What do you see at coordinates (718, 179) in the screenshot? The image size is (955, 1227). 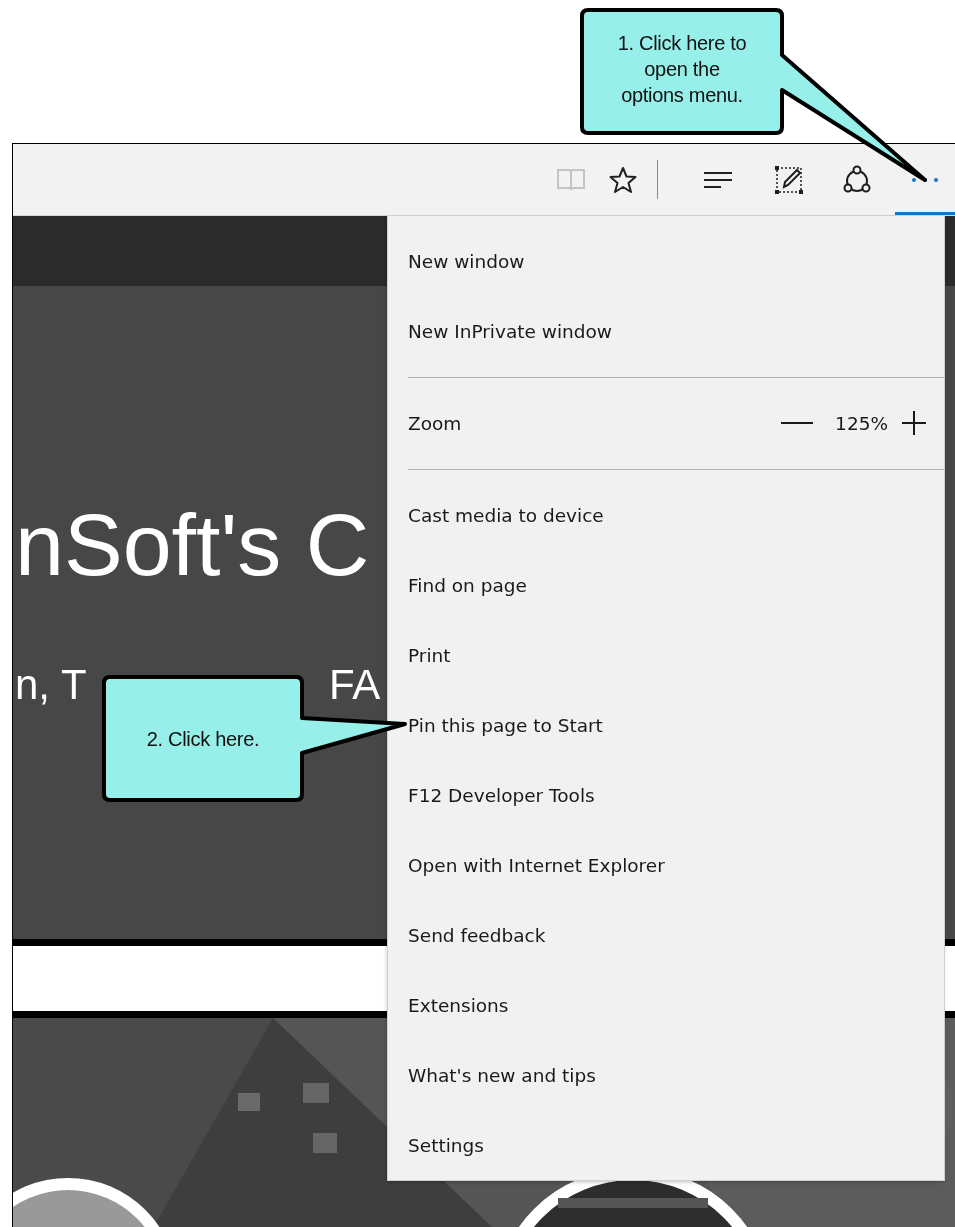 I see `lines-icon` at bounding box center [718, 179].